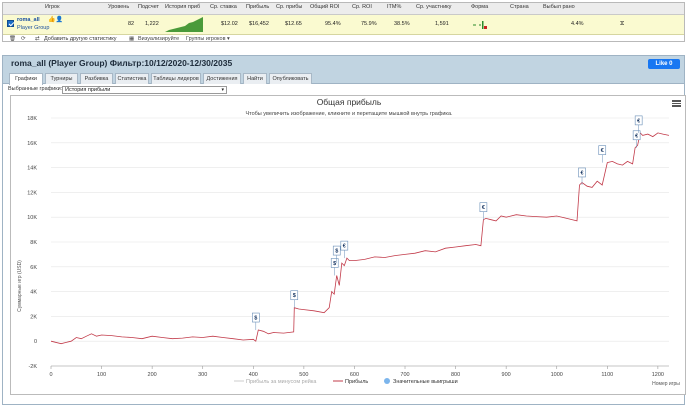 This screenshot has height=409, width=700. I want to click on legend-profit: Прибыль, so click(356, 382).